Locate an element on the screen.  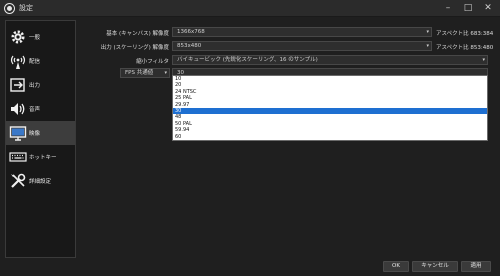
obs-logo-icon is located at coordinates (9, 8).